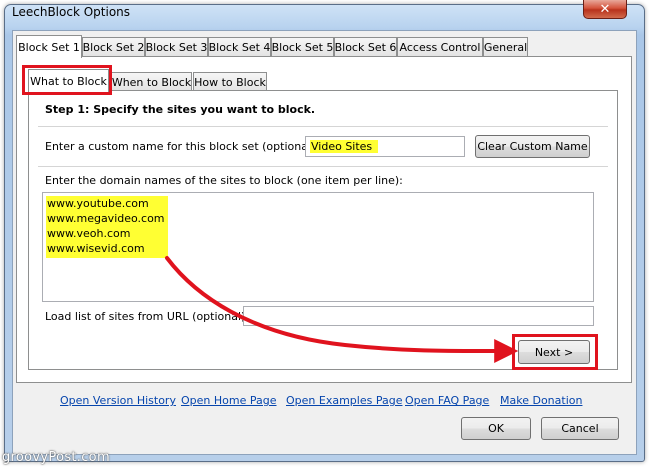 The image size is (649, 470). Describe the element at coordinates (342, 310) in the screenshot. I see `annotation-arrow` at that location.